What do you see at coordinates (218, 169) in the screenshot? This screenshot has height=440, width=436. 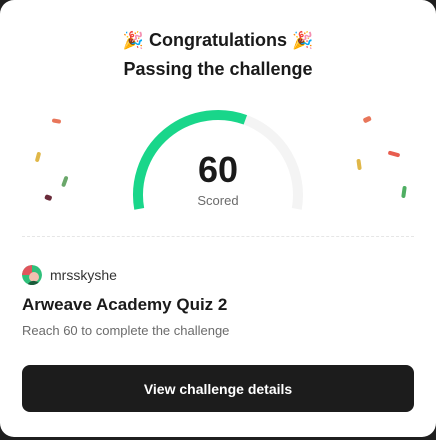 I see `score-value: 60` at bounding box center [218, 169].